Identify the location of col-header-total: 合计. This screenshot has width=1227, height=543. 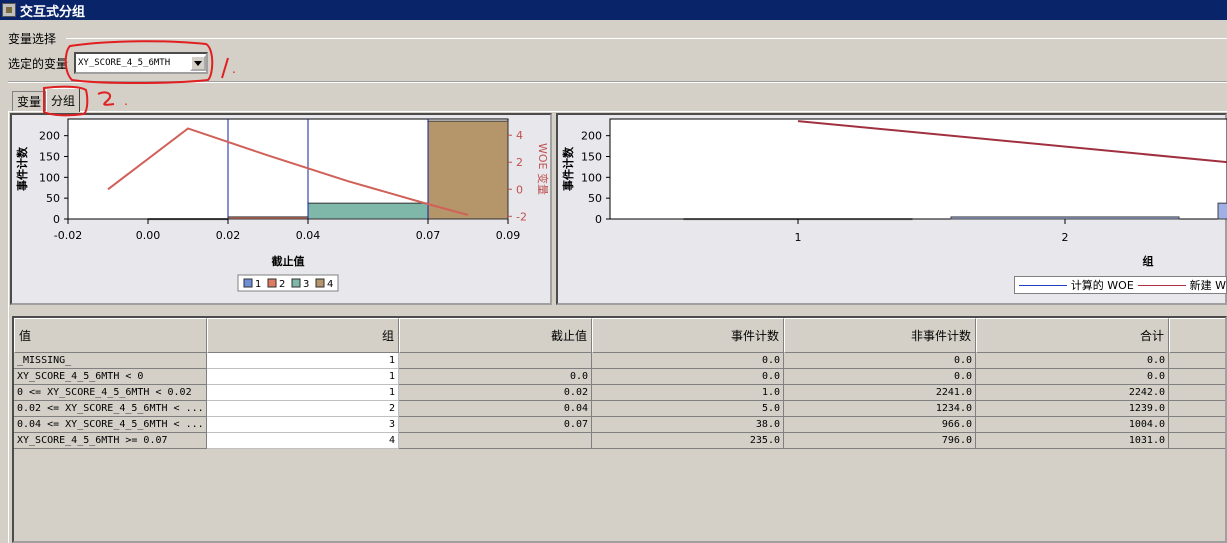
(1072, 335).